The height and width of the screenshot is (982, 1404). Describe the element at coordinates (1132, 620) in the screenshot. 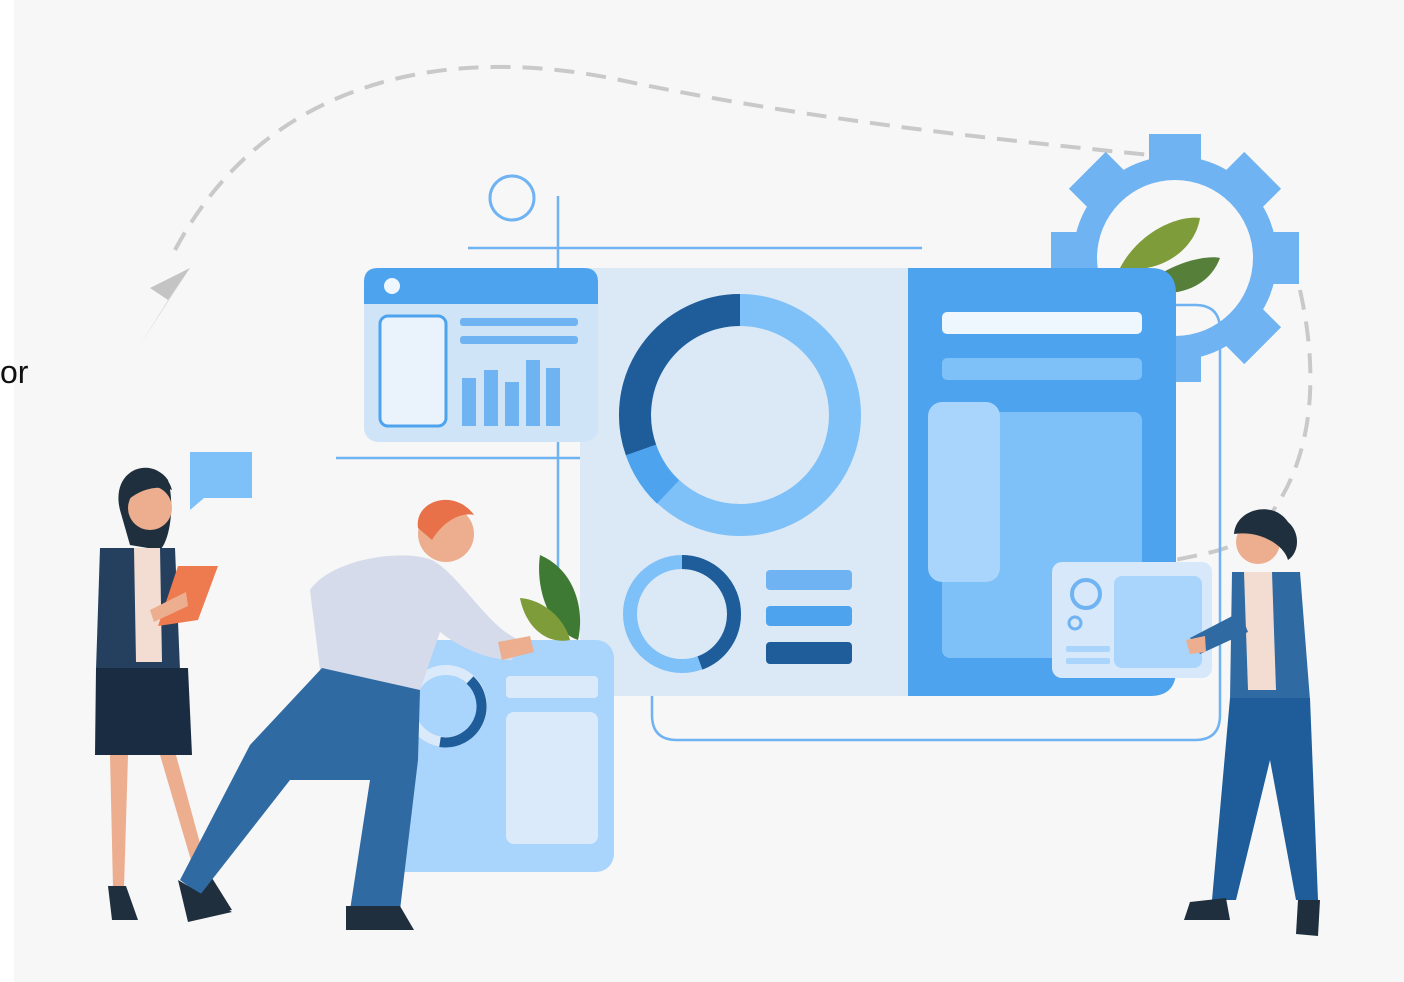

I see `held-card` at that location.